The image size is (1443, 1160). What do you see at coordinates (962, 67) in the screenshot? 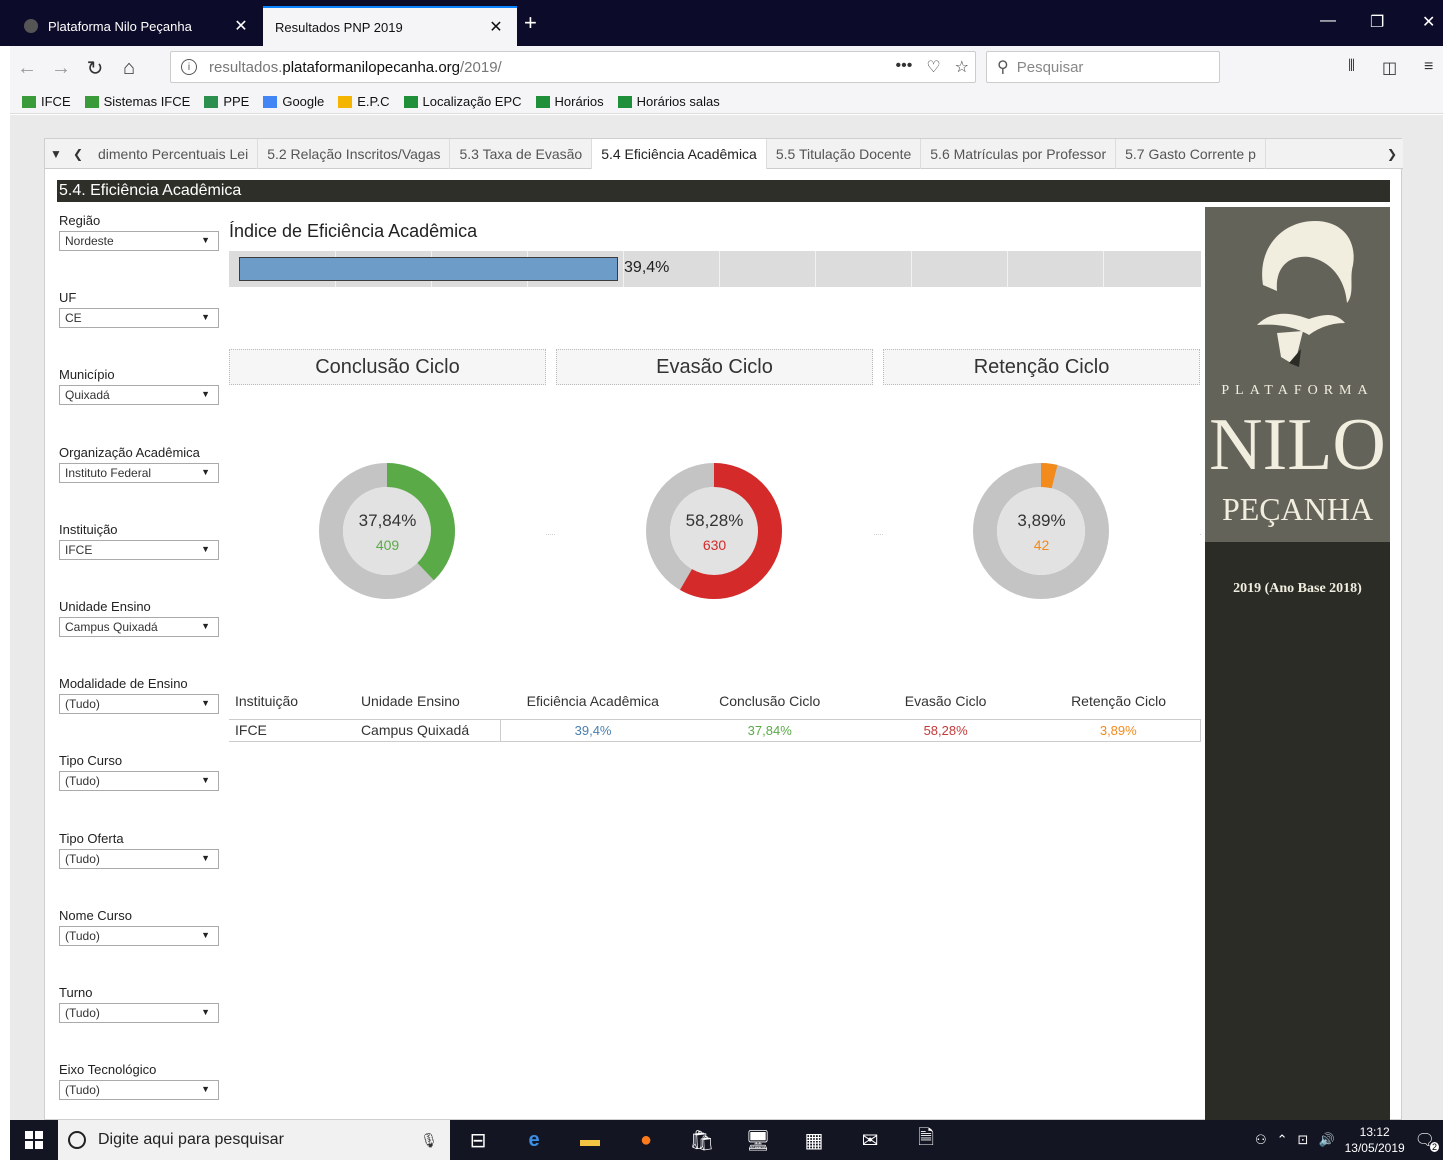
I see `bookmark-star-icon: ☆` at bounding box center [962, 67].